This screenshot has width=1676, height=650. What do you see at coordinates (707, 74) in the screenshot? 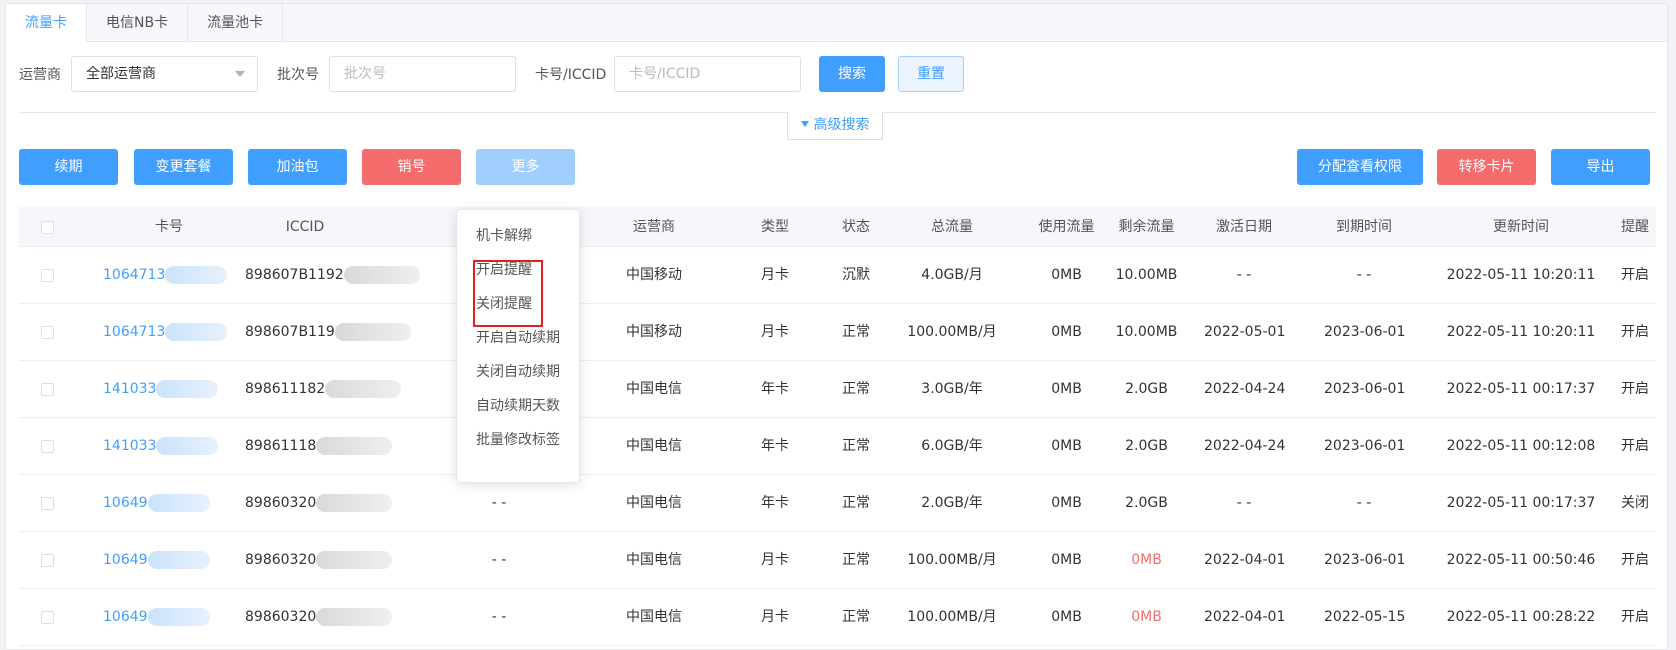
I see `card-iccid-input` at bounding box center [707, 74].